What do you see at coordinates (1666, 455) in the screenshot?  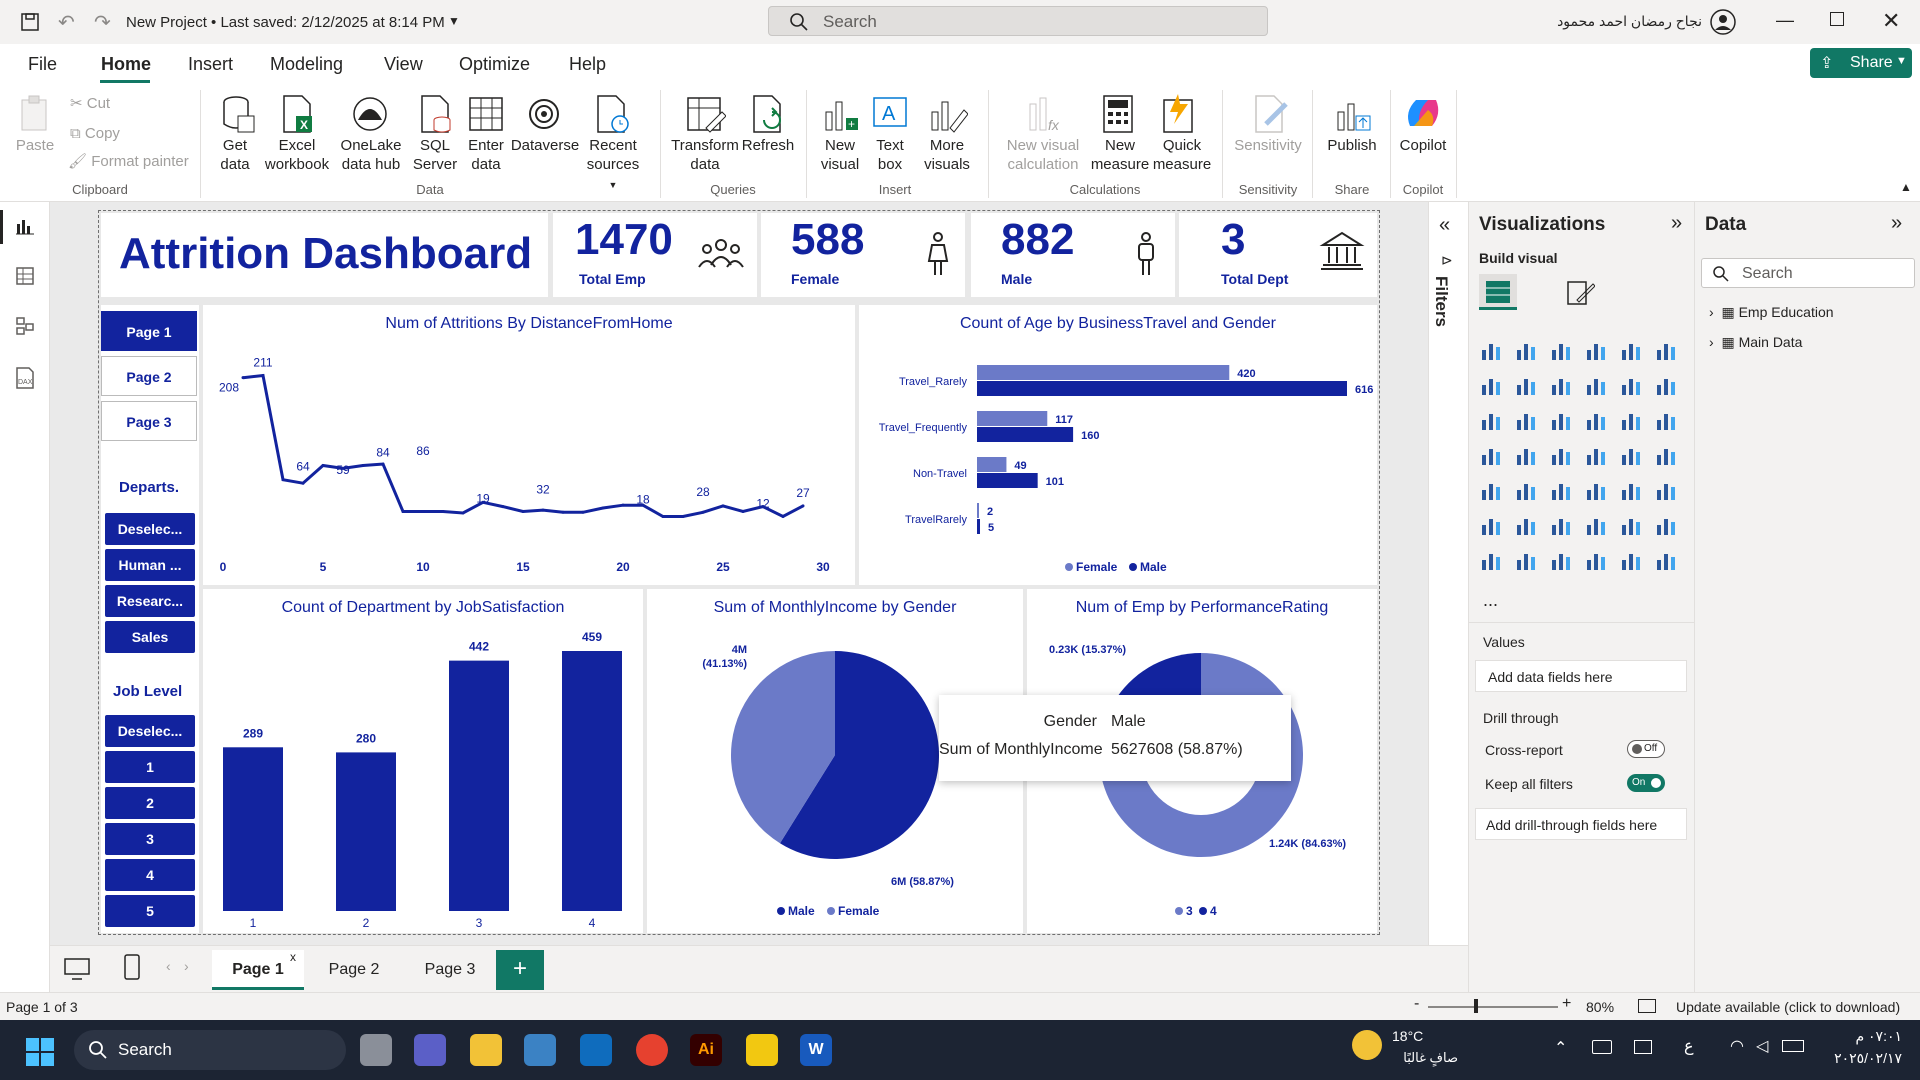 I see `card-visual-icon` at bounding box center [1666, 455].